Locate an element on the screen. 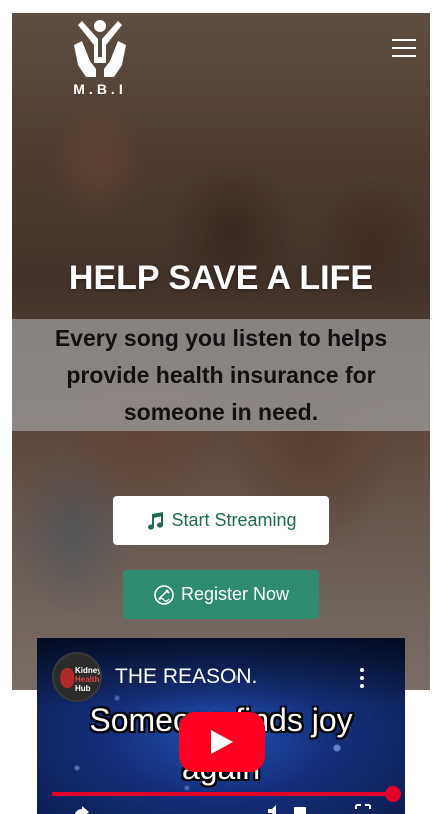 The width and height of the screenshot is (440, 814). hamburger-menu-icon is located at coordinates (404, 49).